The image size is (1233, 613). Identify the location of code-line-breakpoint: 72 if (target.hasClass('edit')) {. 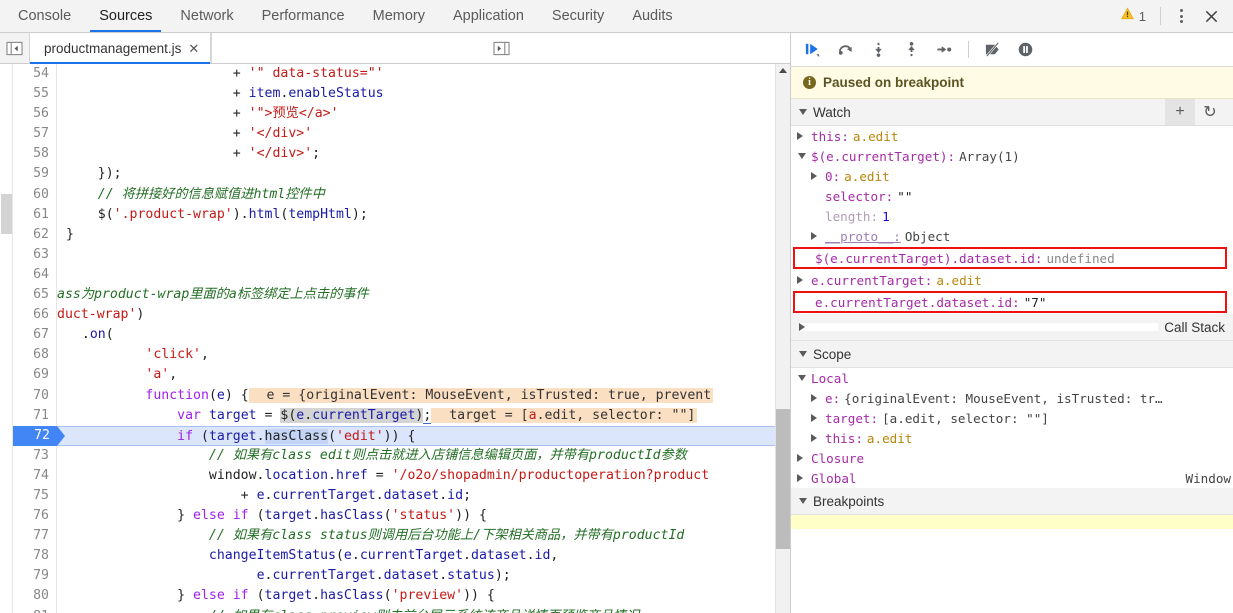
(401, 435).